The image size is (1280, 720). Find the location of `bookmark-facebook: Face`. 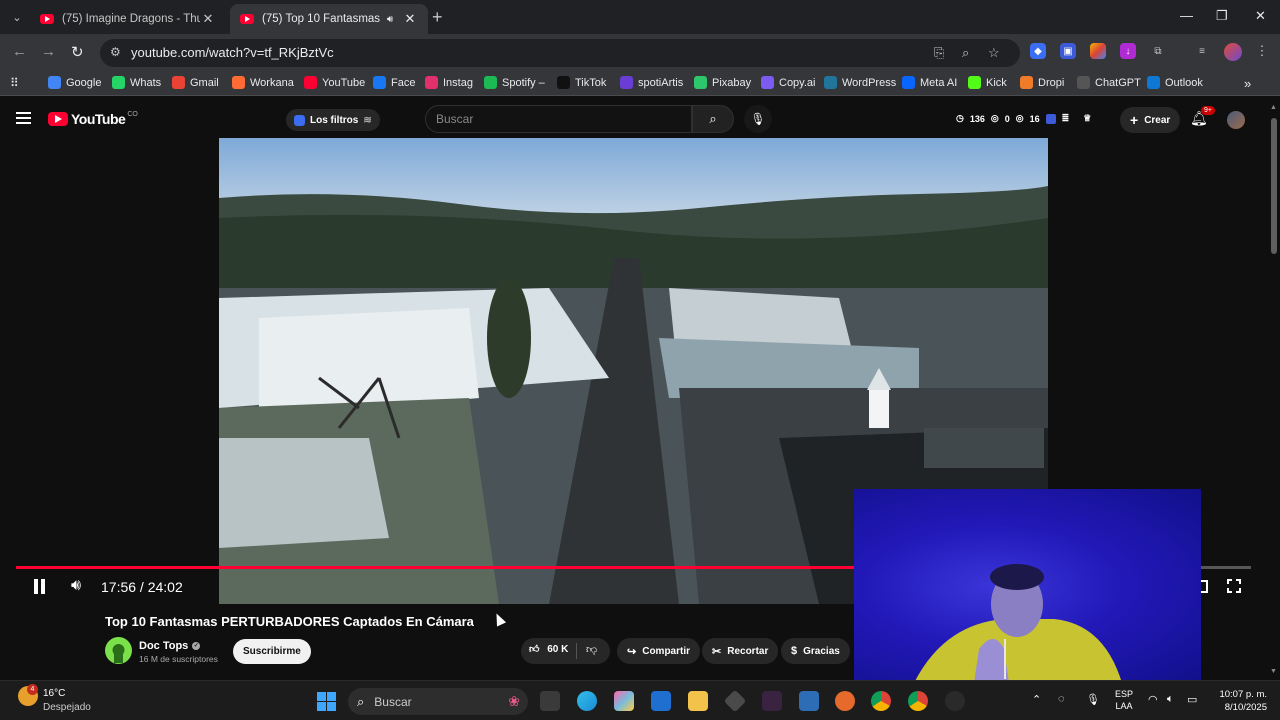

bookmark-facebook: Face is located at coordinates (394, 82).